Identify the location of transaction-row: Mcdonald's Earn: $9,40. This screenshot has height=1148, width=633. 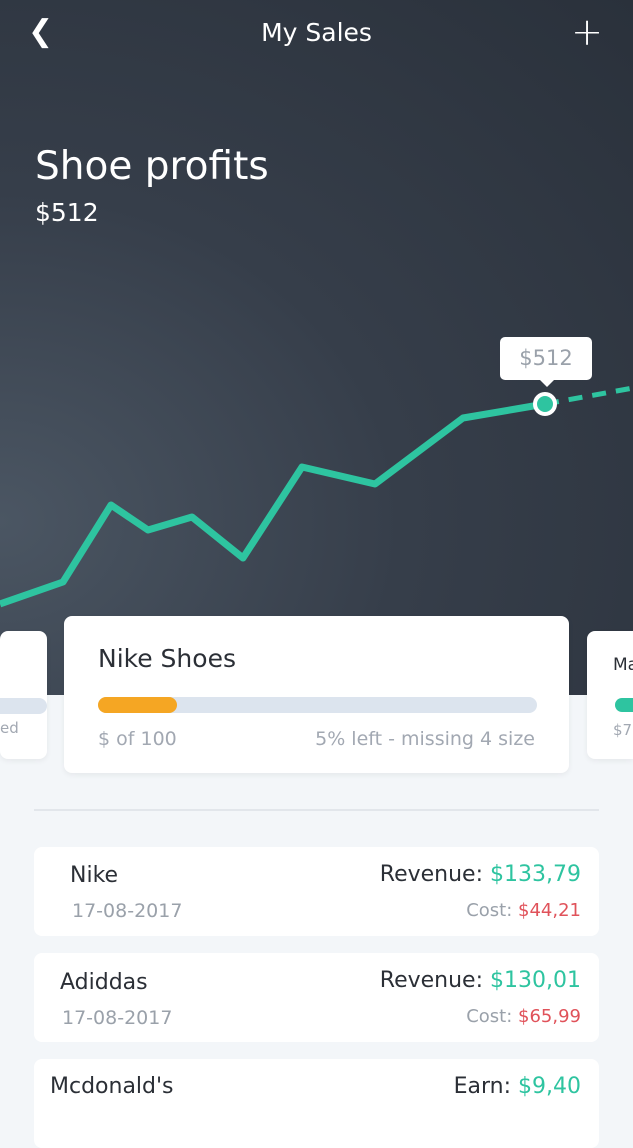
(316, 1103).